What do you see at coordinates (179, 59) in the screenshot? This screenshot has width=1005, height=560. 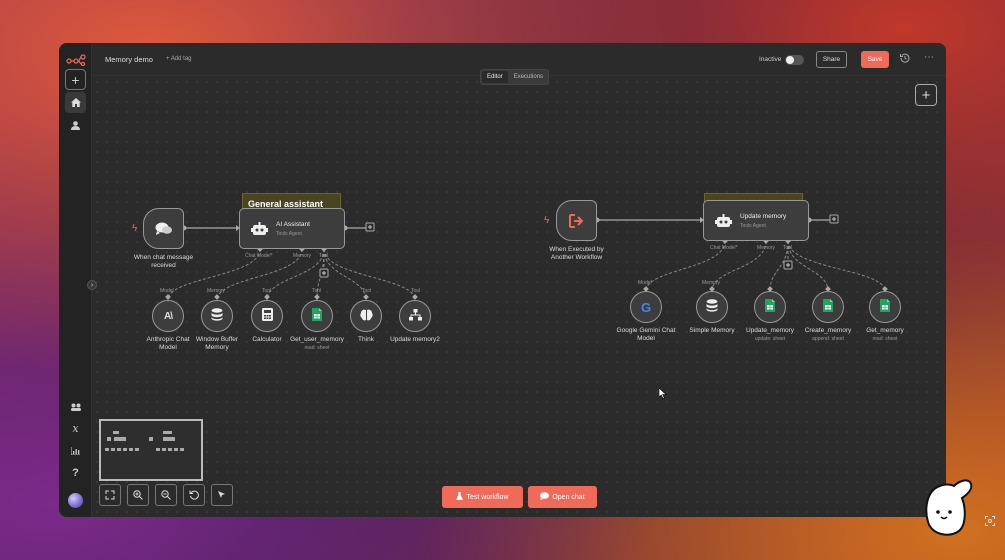 I see `add-tag-button: + Add tag` at bounding box center [179, 59].